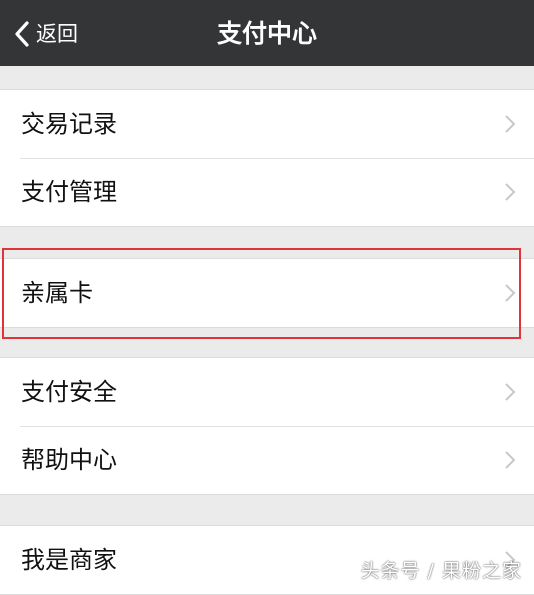 The width and height of the screenshot is (534, 595). What do you see at coordinates (69, 460) in the screenshot?
I see `list-item-label: 帮助中心` at bounding box center [69, 460].